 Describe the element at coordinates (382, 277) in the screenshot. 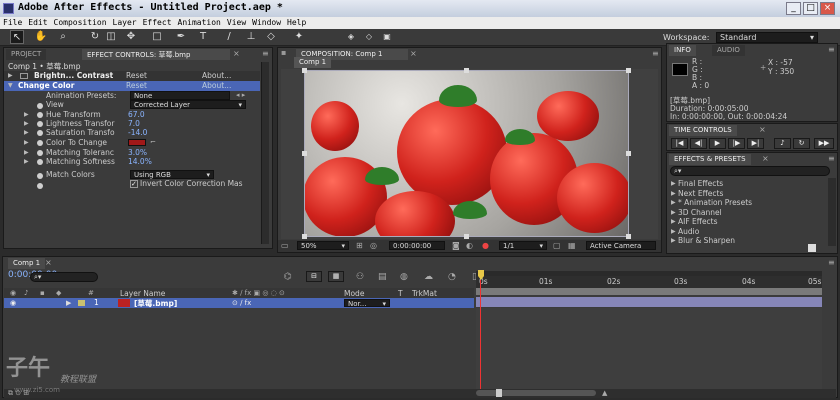

I see `frame-blending-icon: ▤` at that location.